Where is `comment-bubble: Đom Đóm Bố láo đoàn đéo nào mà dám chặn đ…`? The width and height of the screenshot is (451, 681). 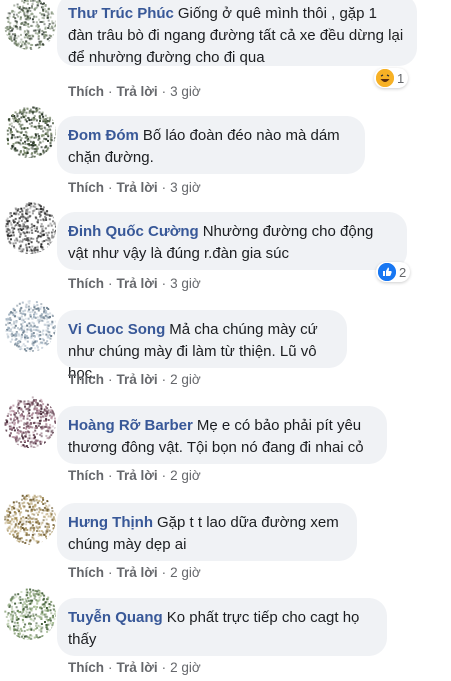 comment-bubble: Đom Đóm Bố láo đoàn đéo nào mà dám chặn đ… is located at coordinates (211, 145).